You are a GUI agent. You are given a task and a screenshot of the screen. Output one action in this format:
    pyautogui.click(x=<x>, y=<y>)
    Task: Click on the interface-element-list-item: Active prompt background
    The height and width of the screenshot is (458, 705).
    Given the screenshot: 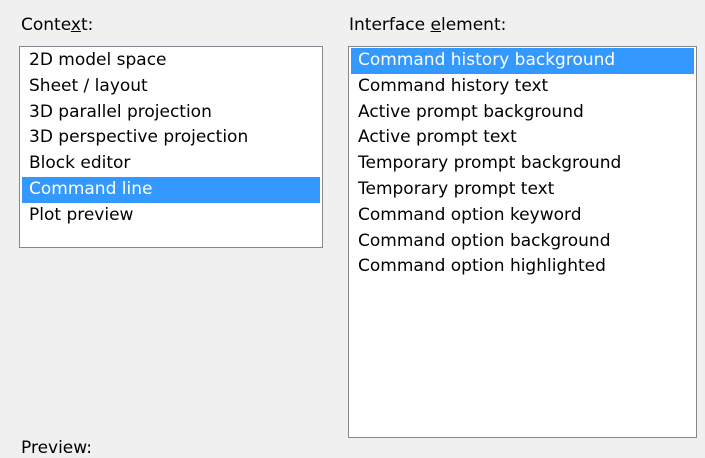 What is the action you would take?
    pyautogui.click(x=522, y=113)
    